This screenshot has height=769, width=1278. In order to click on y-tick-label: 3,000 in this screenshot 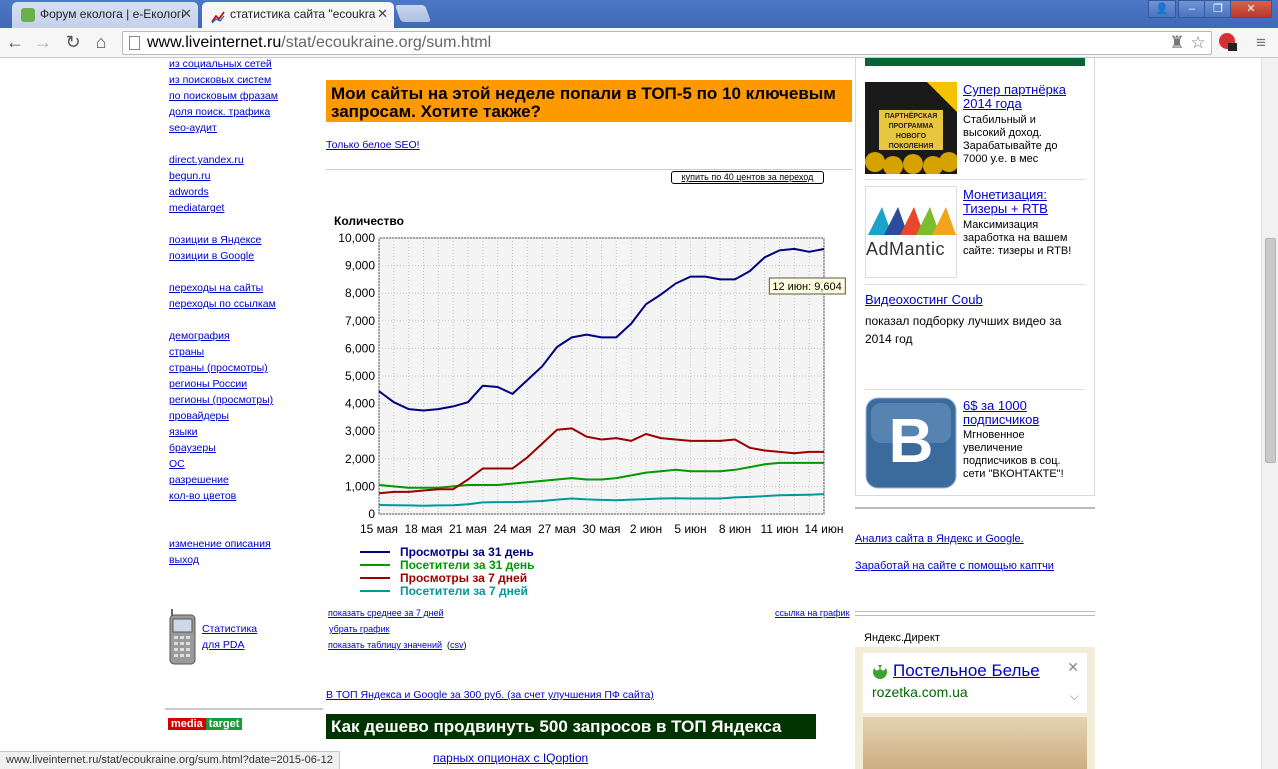, I will do `click(360, 431)`.